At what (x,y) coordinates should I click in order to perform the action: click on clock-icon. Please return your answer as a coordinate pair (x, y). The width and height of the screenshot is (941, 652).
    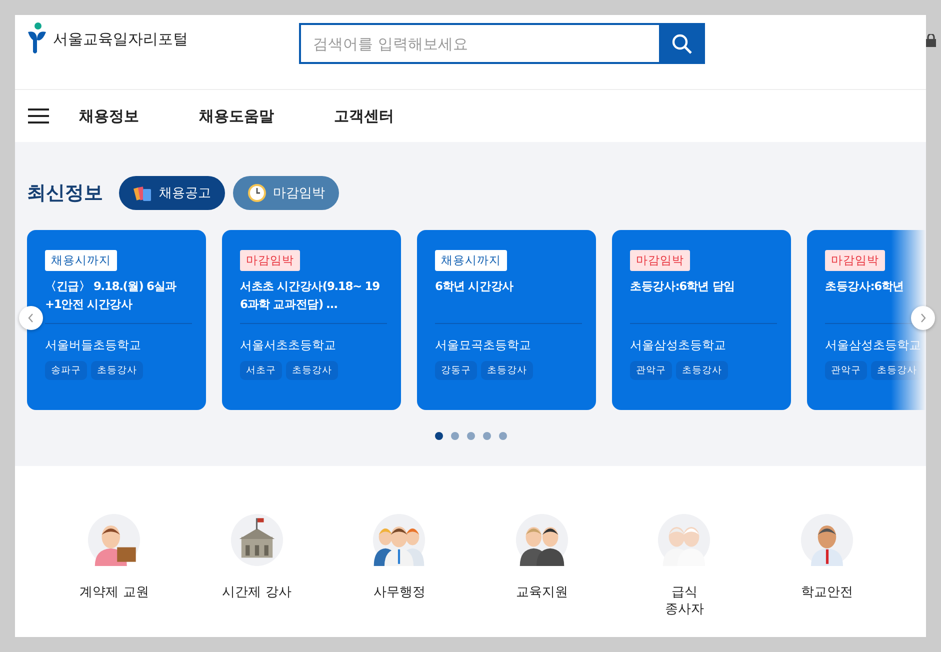
    Looking at the image, I should click on (257, 193).